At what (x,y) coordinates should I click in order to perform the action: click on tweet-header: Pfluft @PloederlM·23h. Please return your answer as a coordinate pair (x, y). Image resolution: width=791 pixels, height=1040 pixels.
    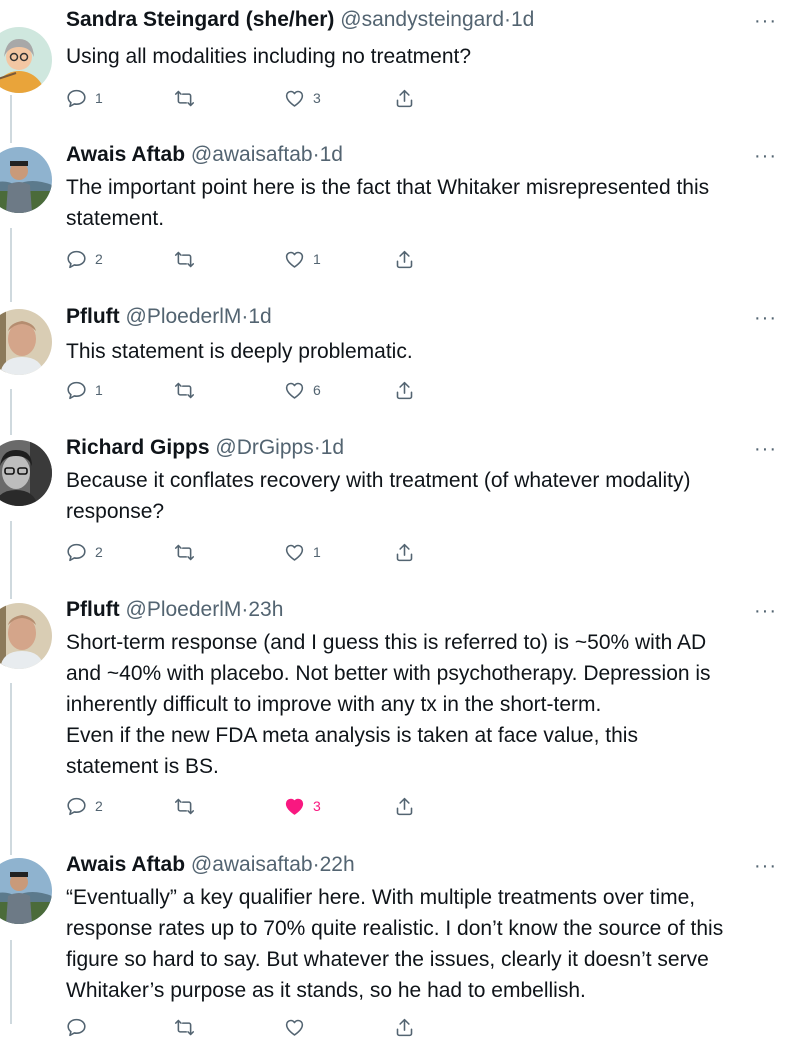
    Looking at the image, I should click on (174, 610).